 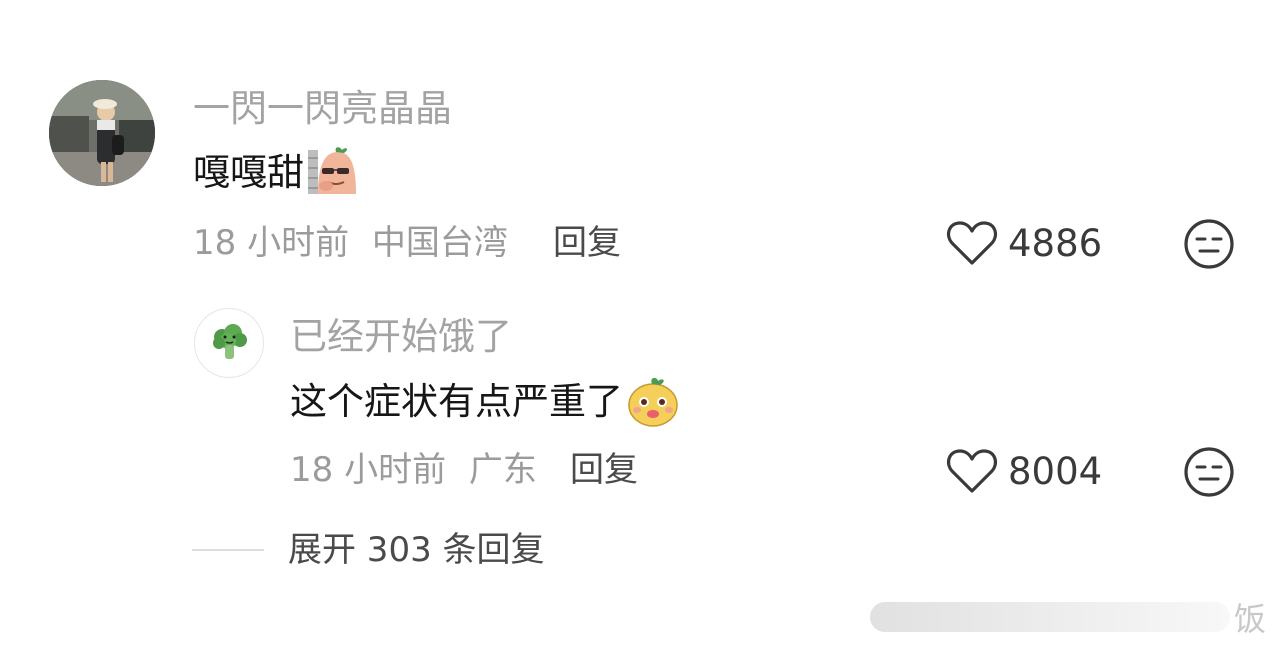 I want to click on reply-time: 18 小时前, so click(x=368, y=470).